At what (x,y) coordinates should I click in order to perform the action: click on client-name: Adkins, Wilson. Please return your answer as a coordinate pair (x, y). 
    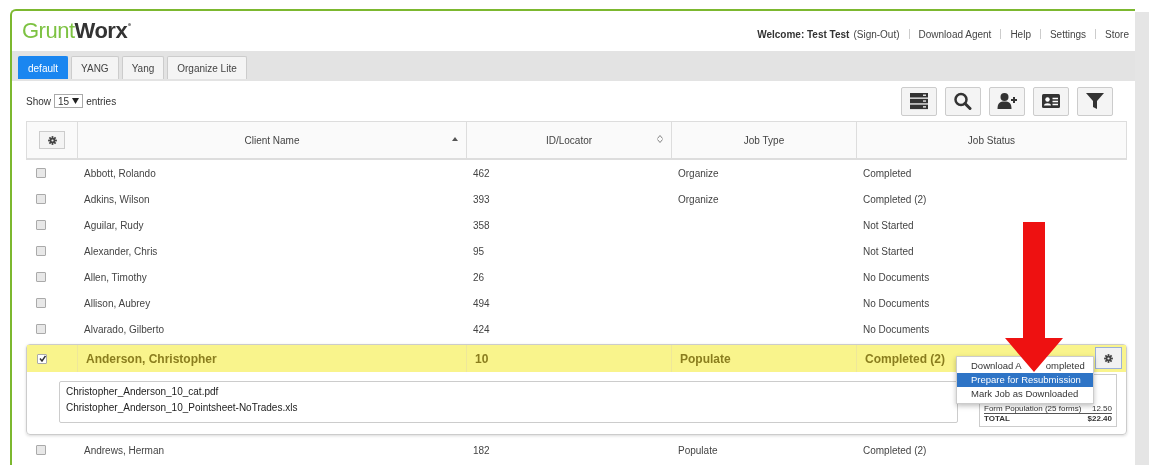
    Looking at the image, I should click on (117, 199).